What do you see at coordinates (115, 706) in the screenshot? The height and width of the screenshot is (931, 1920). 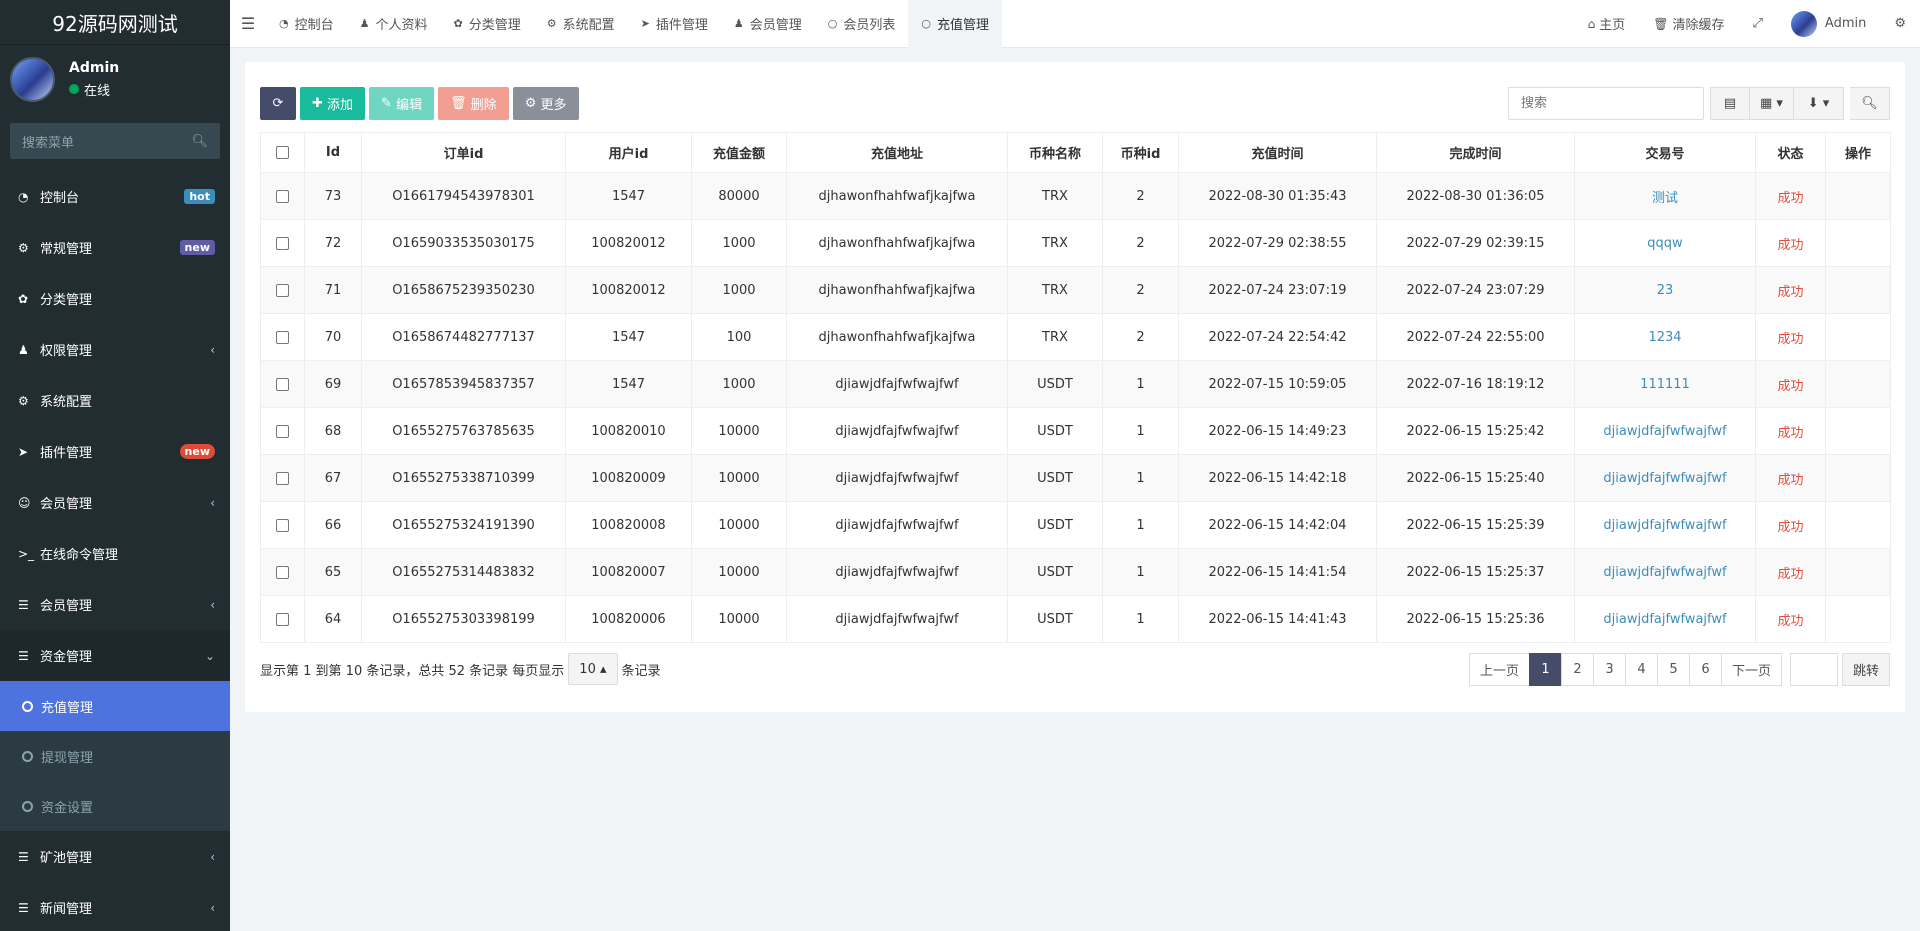 I see `sidebar-item-recharge: 充值管理` at bounding box center [115, 706].